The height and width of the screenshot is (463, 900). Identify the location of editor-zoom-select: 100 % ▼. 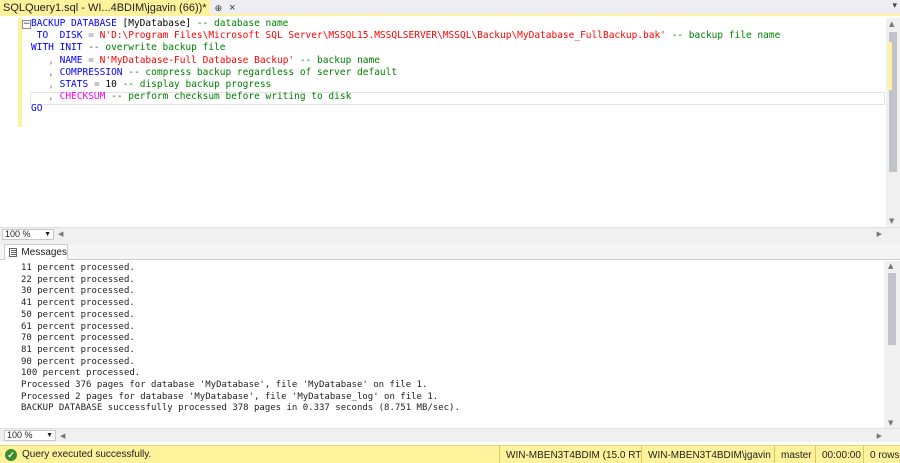
(28, 234).